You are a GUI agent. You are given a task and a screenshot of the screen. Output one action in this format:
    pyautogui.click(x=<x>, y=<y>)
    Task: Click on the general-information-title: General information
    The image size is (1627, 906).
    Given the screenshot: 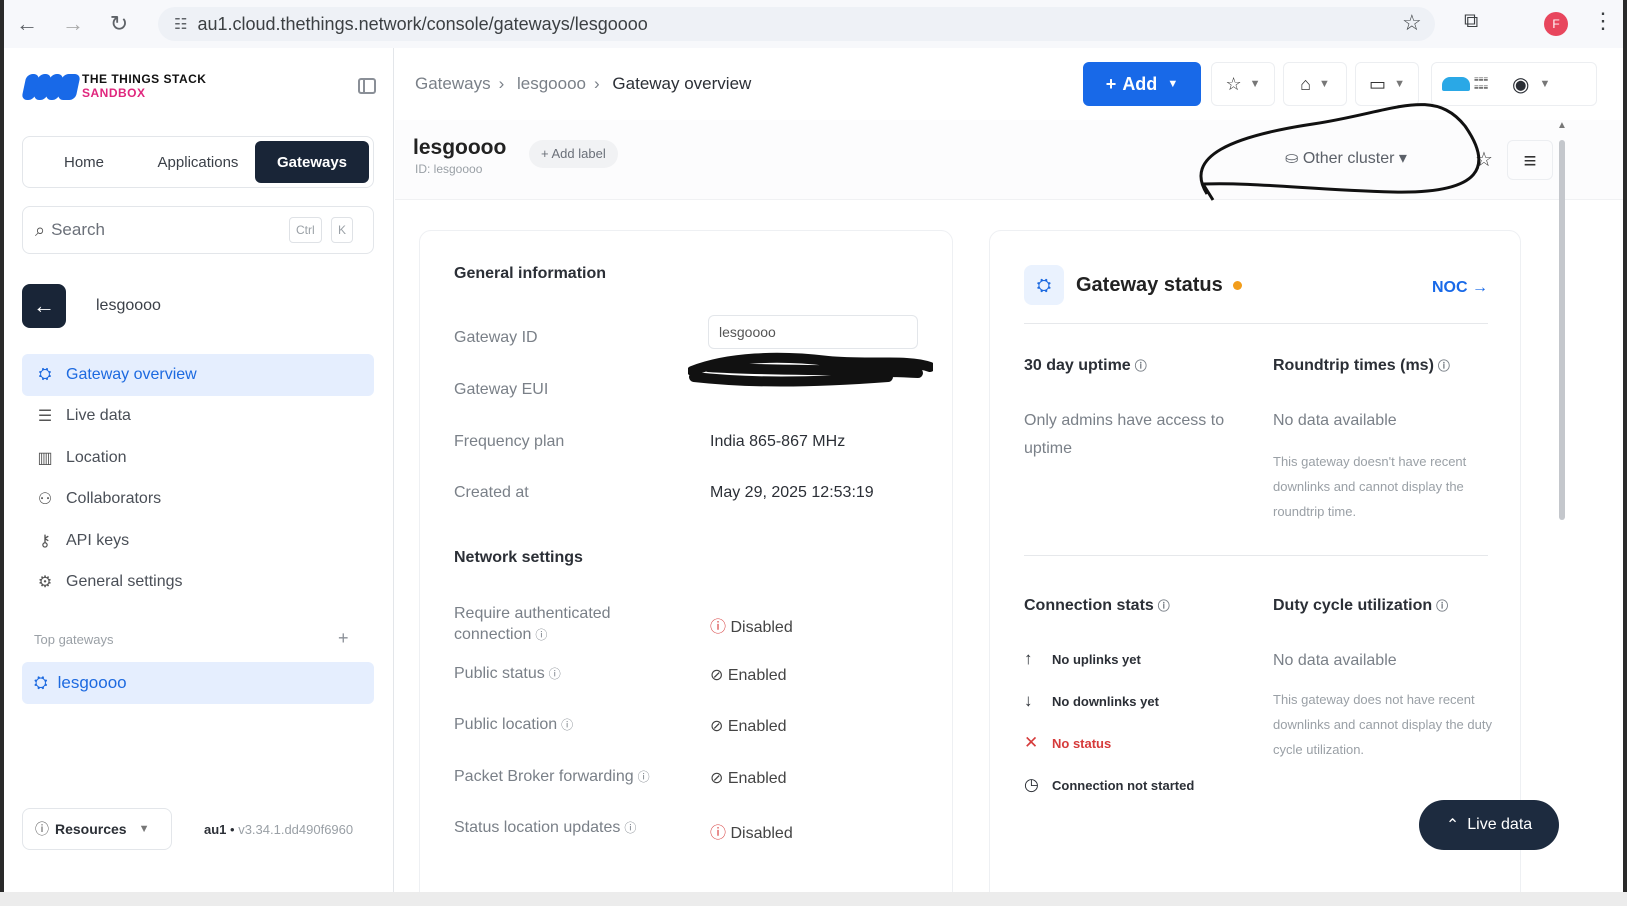 What is the action you would take?
    pyautogui.click(x=530, y=273)
    